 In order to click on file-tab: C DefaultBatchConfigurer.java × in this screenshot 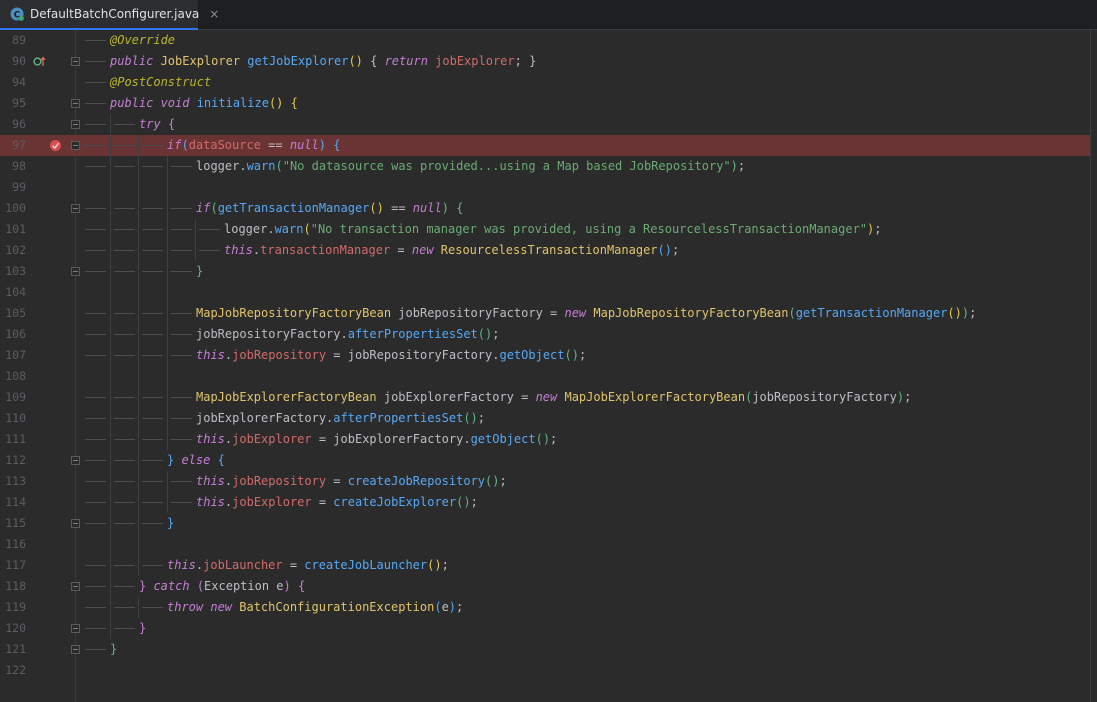, I will do `click(109, 15)`.